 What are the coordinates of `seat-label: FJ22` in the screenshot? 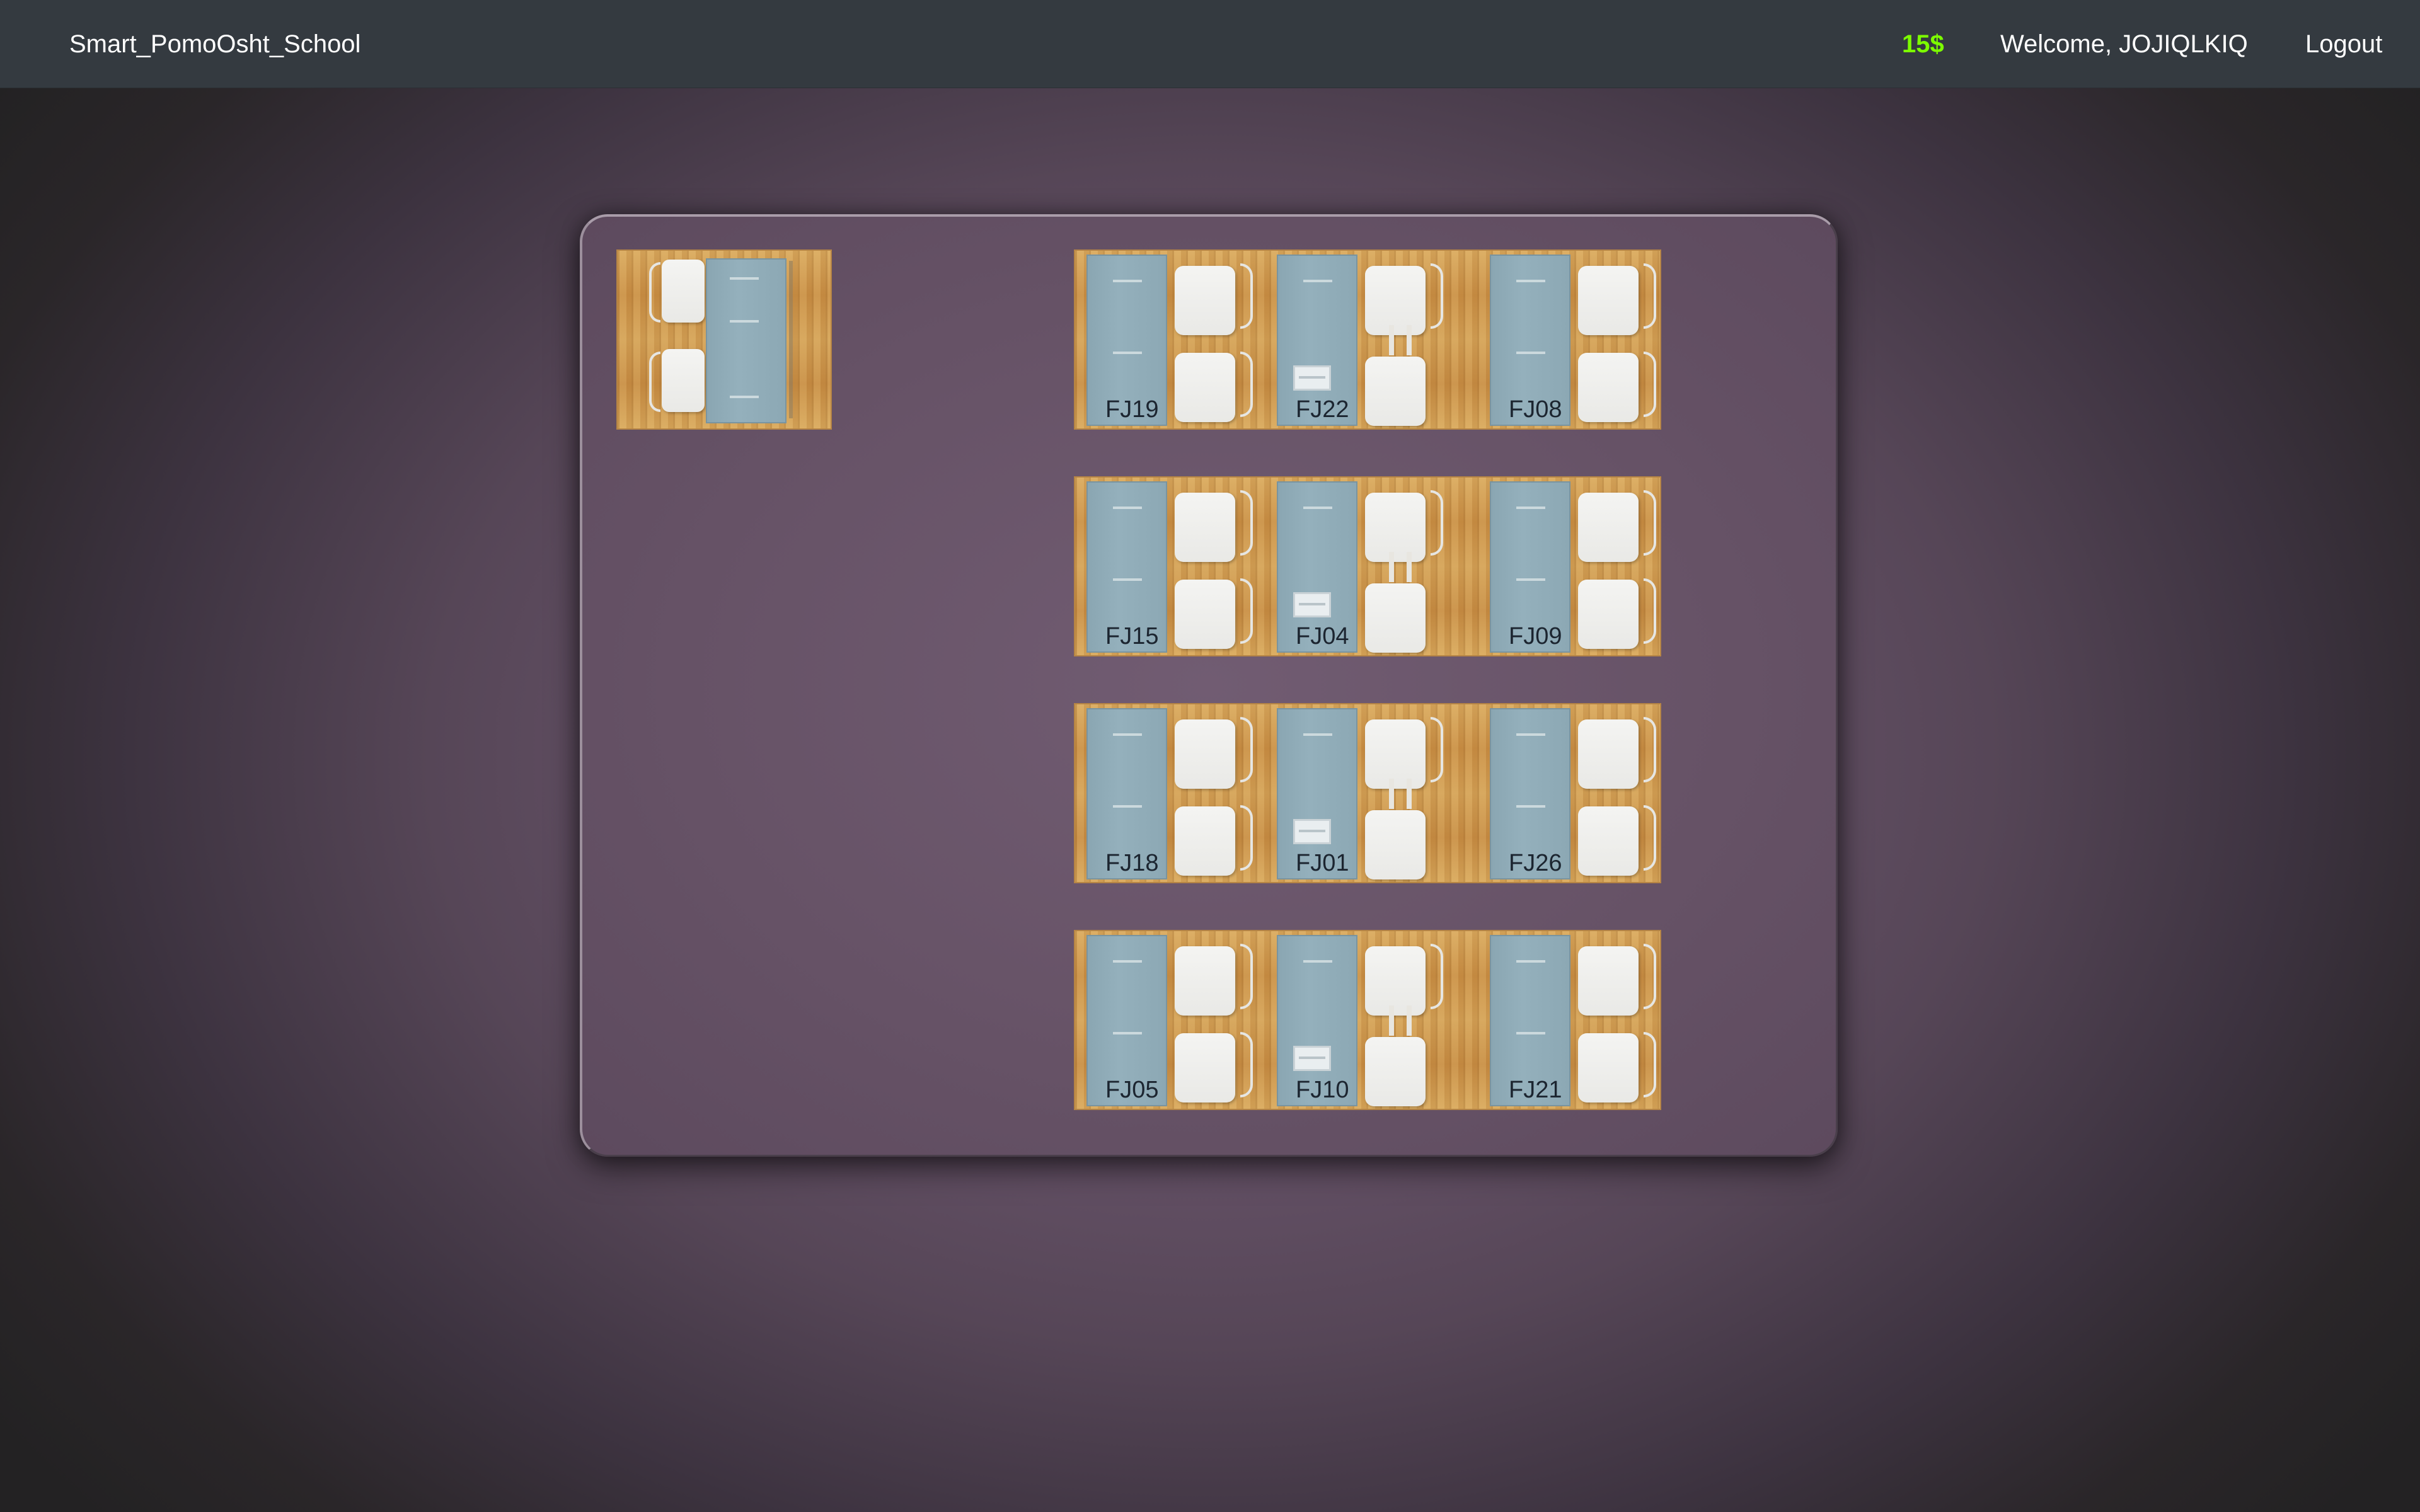 It's located at (1323, 409).